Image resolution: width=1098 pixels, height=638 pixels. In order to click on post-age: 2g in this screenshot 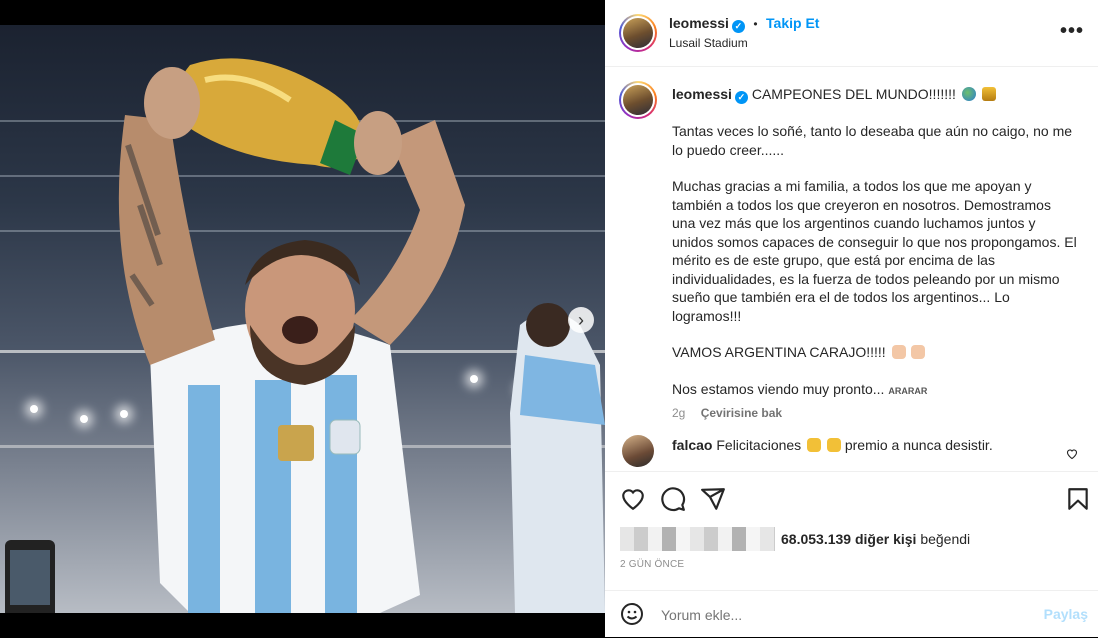, I will do `click(679, 413)`.